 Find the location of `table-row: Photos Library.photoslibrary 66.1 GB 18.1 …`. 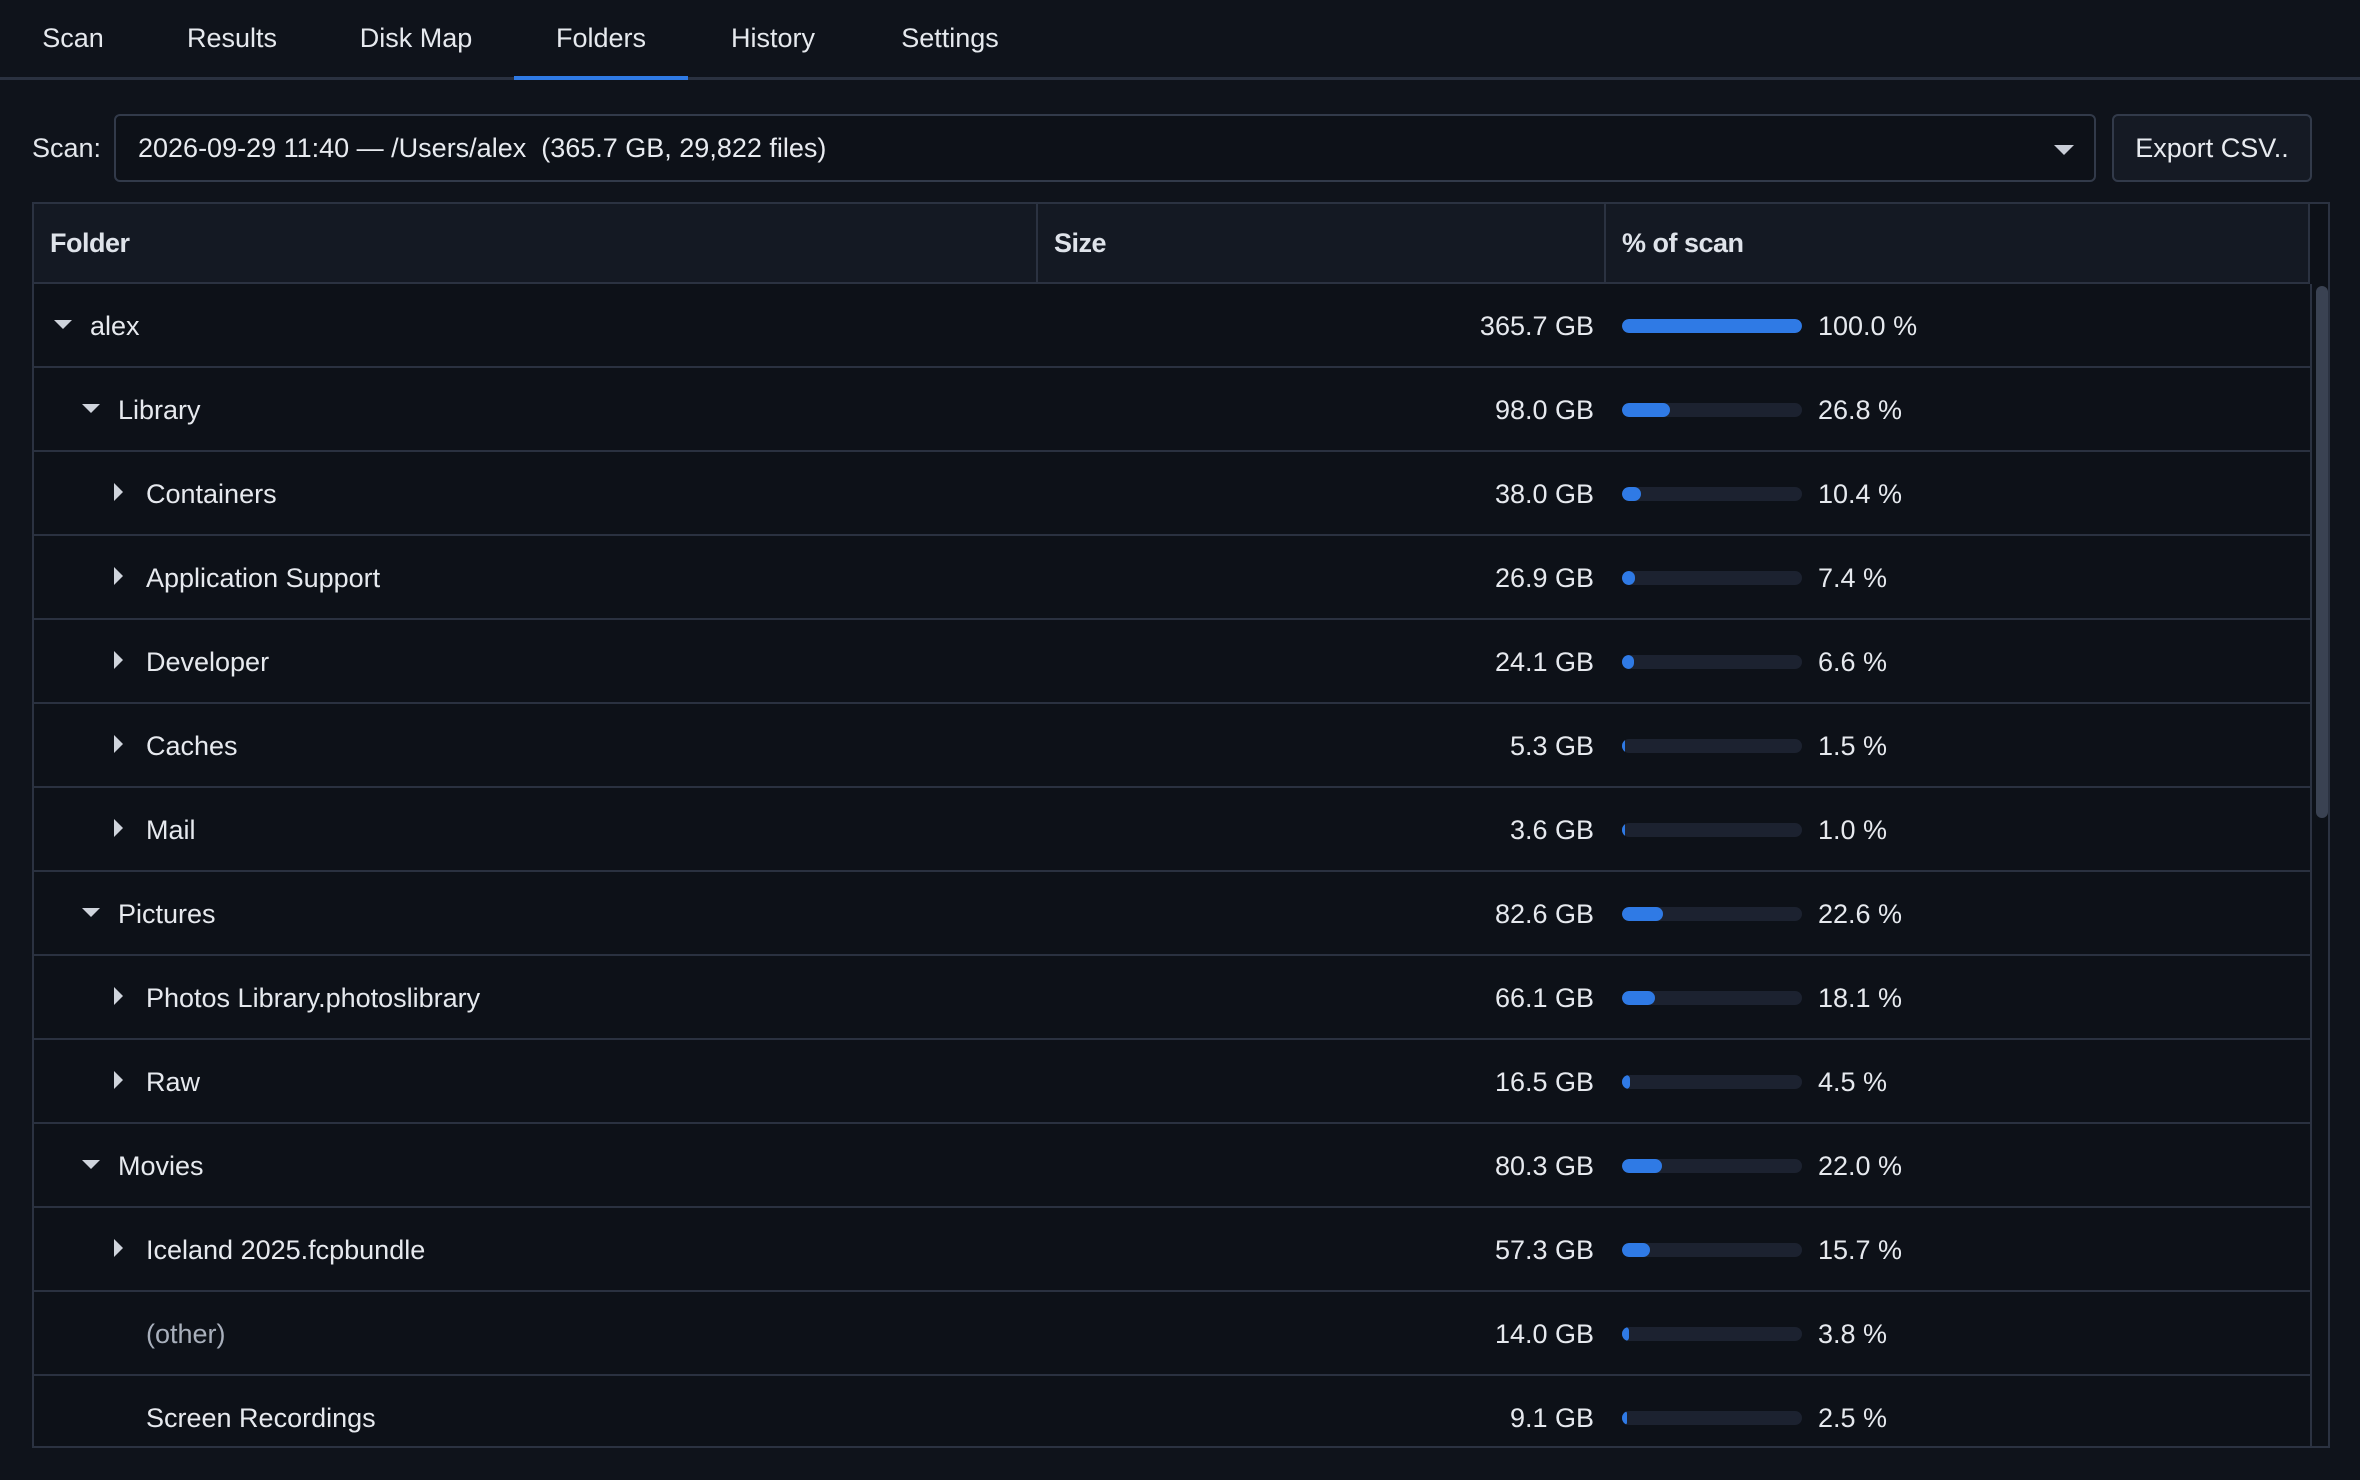

table-row: Photos Library.photoslibrary 66.1 GB 18.1 … is located at coordinates (1172, 998).